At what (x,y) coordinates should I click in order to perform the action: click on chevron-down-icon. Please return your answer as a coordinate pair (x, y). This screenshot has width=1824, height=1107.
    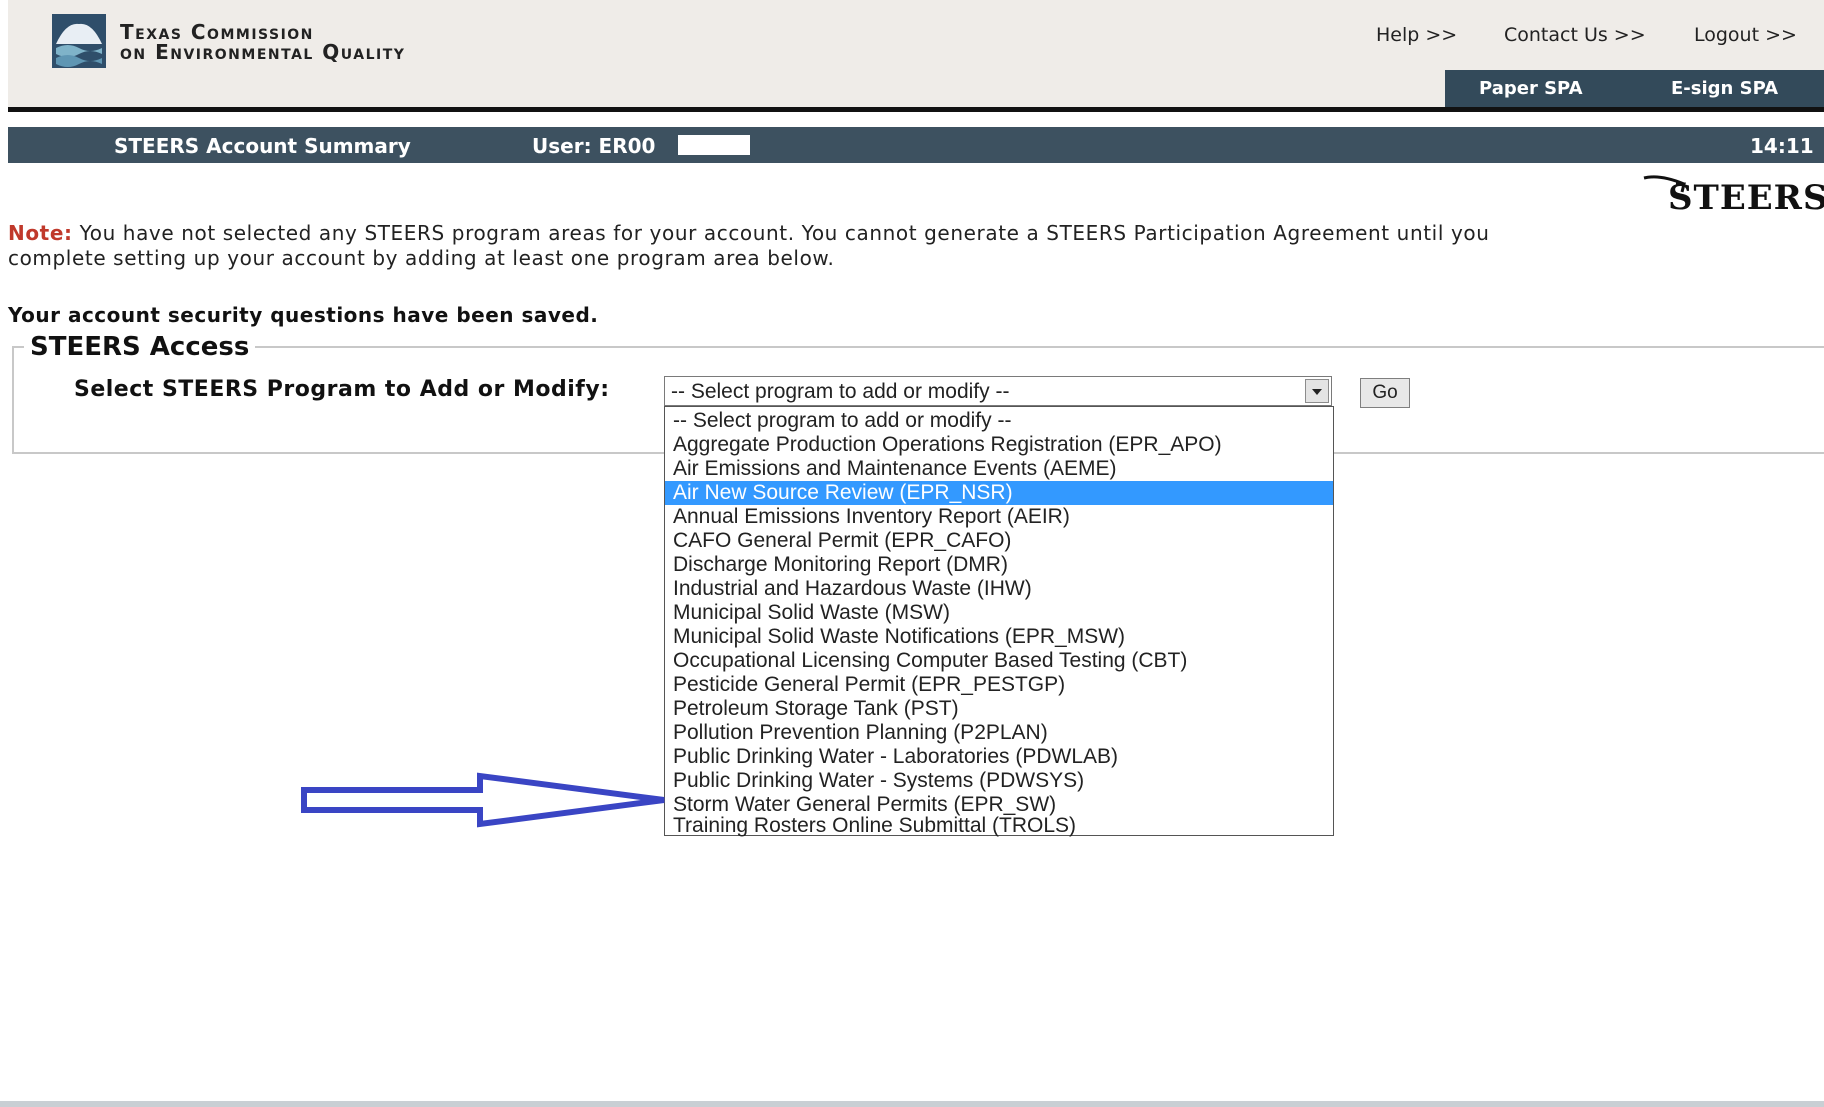
    Looking at the image, I should click on (1317, 391).